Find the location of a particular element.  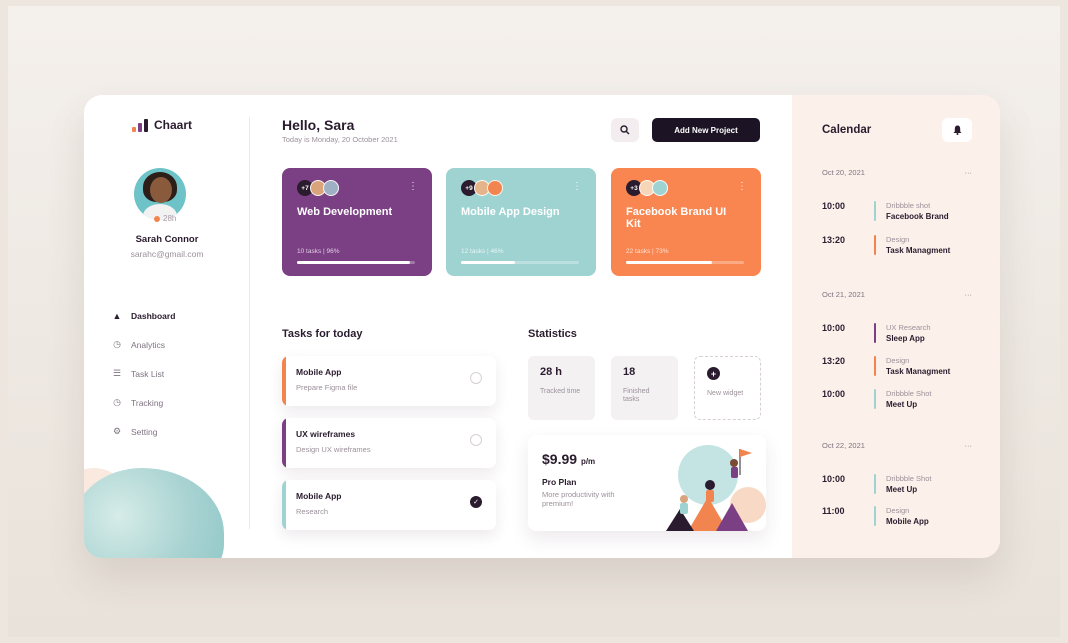

team-illustration is located at coordinates (716, 488).